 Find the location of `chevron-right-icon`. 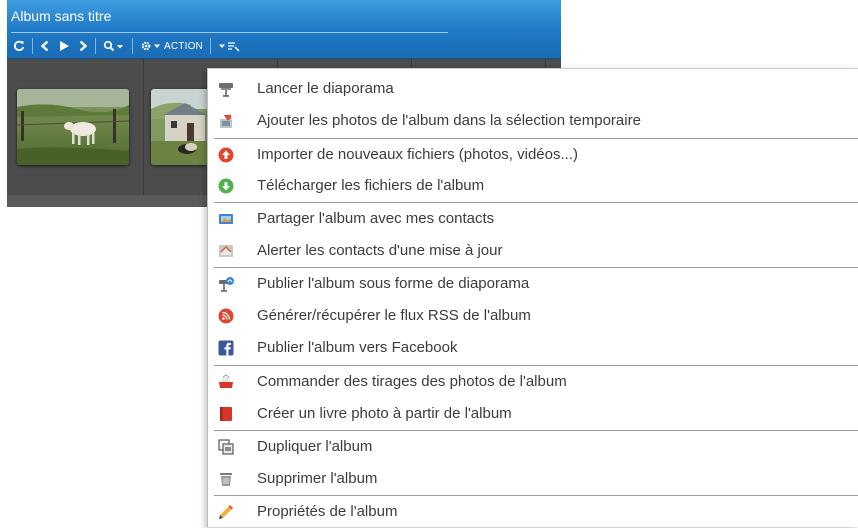

chevron-right-icon is located at coordinates (83, 46).